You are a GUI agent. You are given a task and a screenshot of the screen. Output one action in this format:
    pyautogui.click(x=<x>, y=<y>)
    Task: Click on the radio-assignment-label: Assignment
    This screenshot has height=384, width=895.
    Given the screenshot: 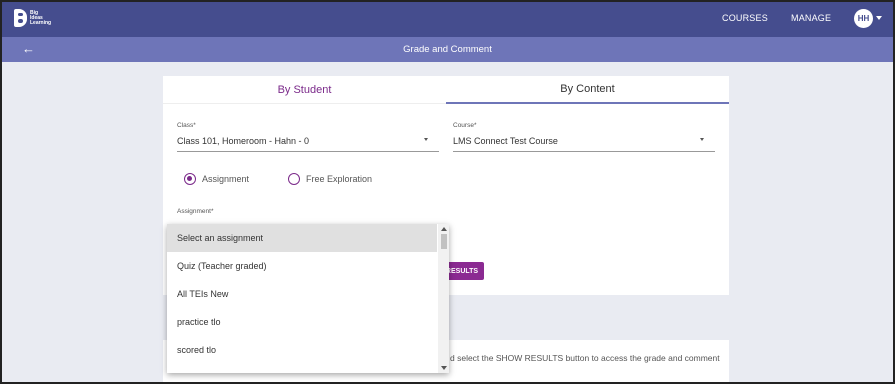 What is the action you would take?
    pyautogui.click(x=225, y=179)
    